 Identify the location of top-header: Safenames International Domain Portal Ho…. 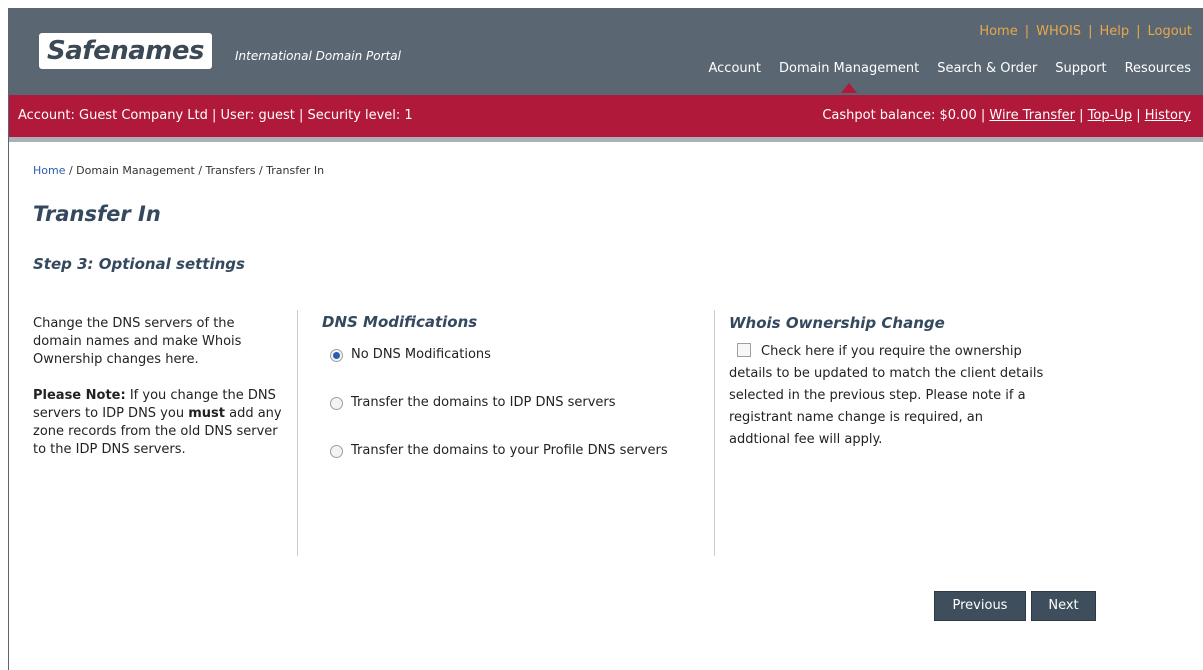
(606, 51).